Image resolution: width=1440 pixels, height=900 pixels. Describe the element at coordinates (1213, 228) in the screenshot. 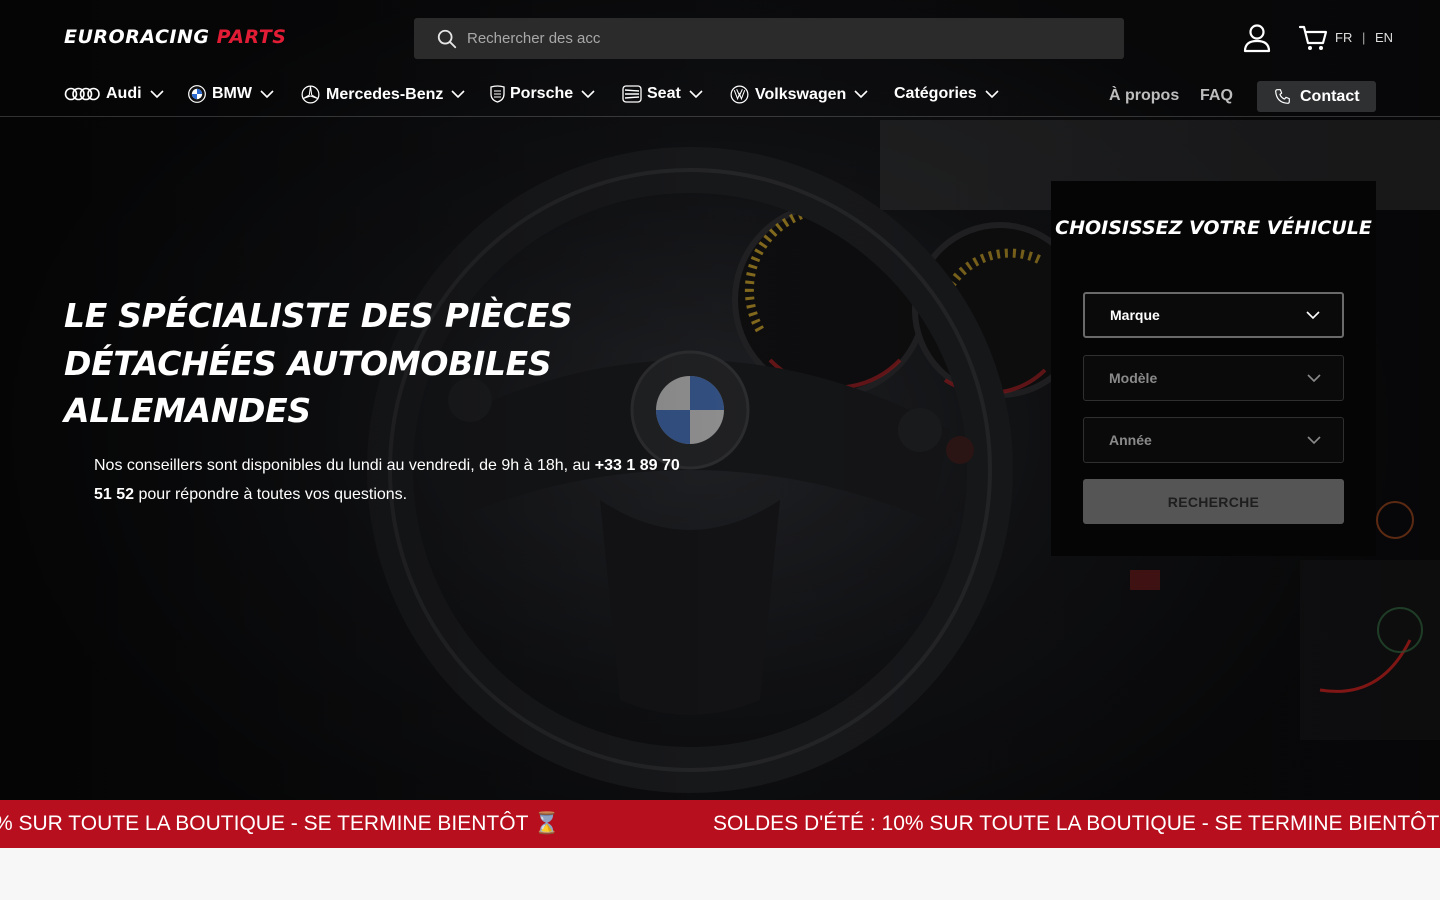

I see `vehicle-selector-title: CHOISISSEZ VOTRE VÉHICULE` at that location.